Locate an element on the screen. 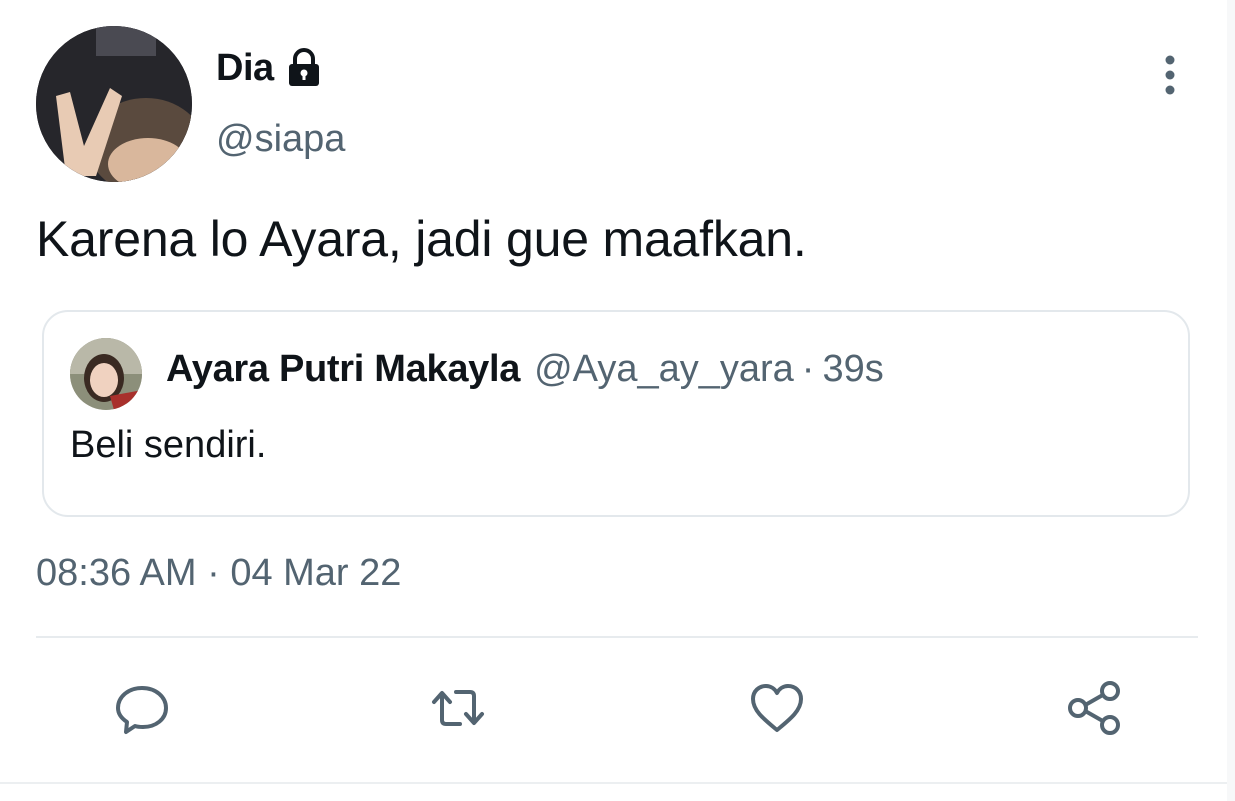 Image resolution: width=1235 pixels, height=801 pixels. quoted-display-name: Ayara Putri Makayla is located at coordinates (343, 369).